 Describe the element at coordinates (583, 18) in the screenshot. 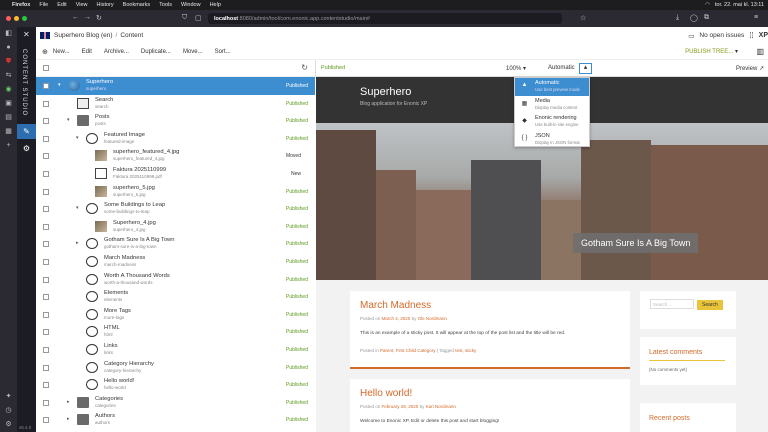

I see `bookmark-star-icon: ☆` at that location.